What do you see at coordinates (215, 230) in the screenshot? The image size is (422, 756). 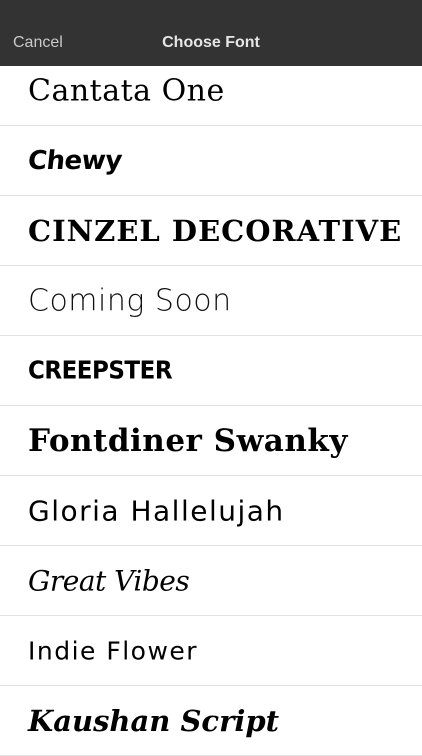 I see `font-option-label: CINZEL DECORATIVE` at bounding box center [215, 230].